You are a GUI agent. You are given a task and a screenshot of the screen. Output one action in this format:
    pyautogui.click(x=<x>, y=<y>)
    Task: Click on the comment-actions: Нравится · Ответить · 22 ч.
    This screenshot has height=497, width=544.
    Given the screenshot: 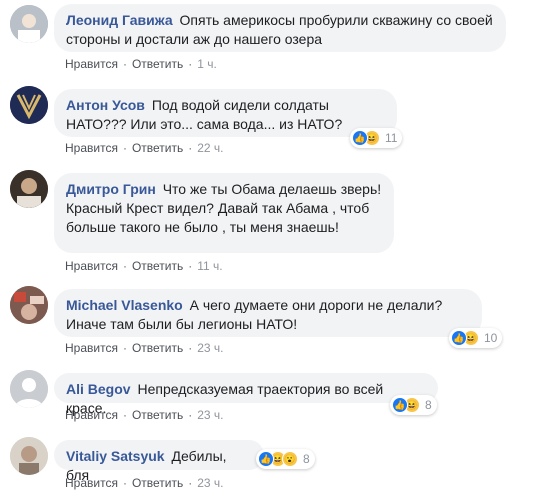 What is the action you would take?
    pyautogui.click(x=144, y=148)
    